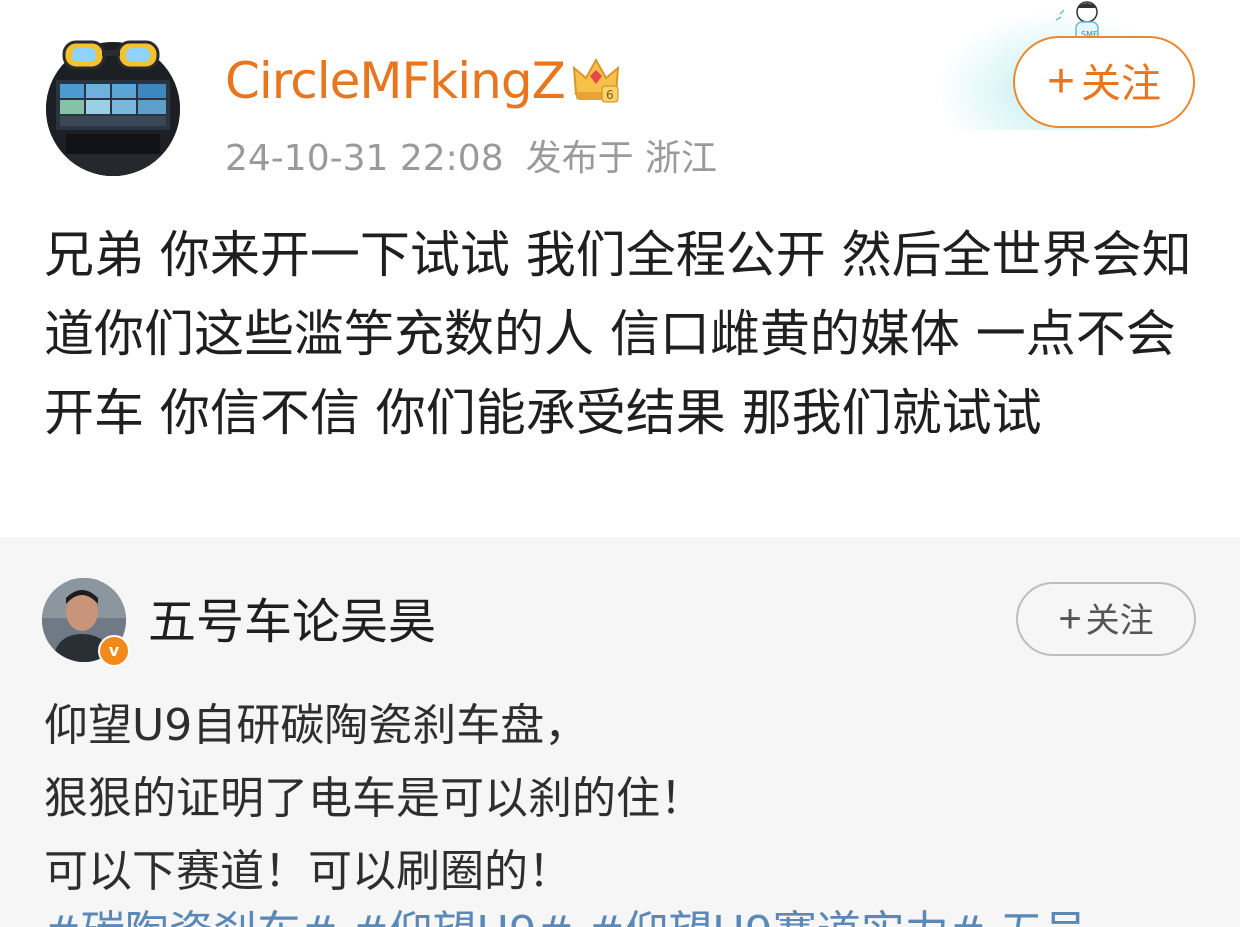 This screenshot has height=927, width=1240. What do you see at coordinates (111, 55) in the screenshot?
I see `goggles-decoration-icon` at bounding box center [111, 55].